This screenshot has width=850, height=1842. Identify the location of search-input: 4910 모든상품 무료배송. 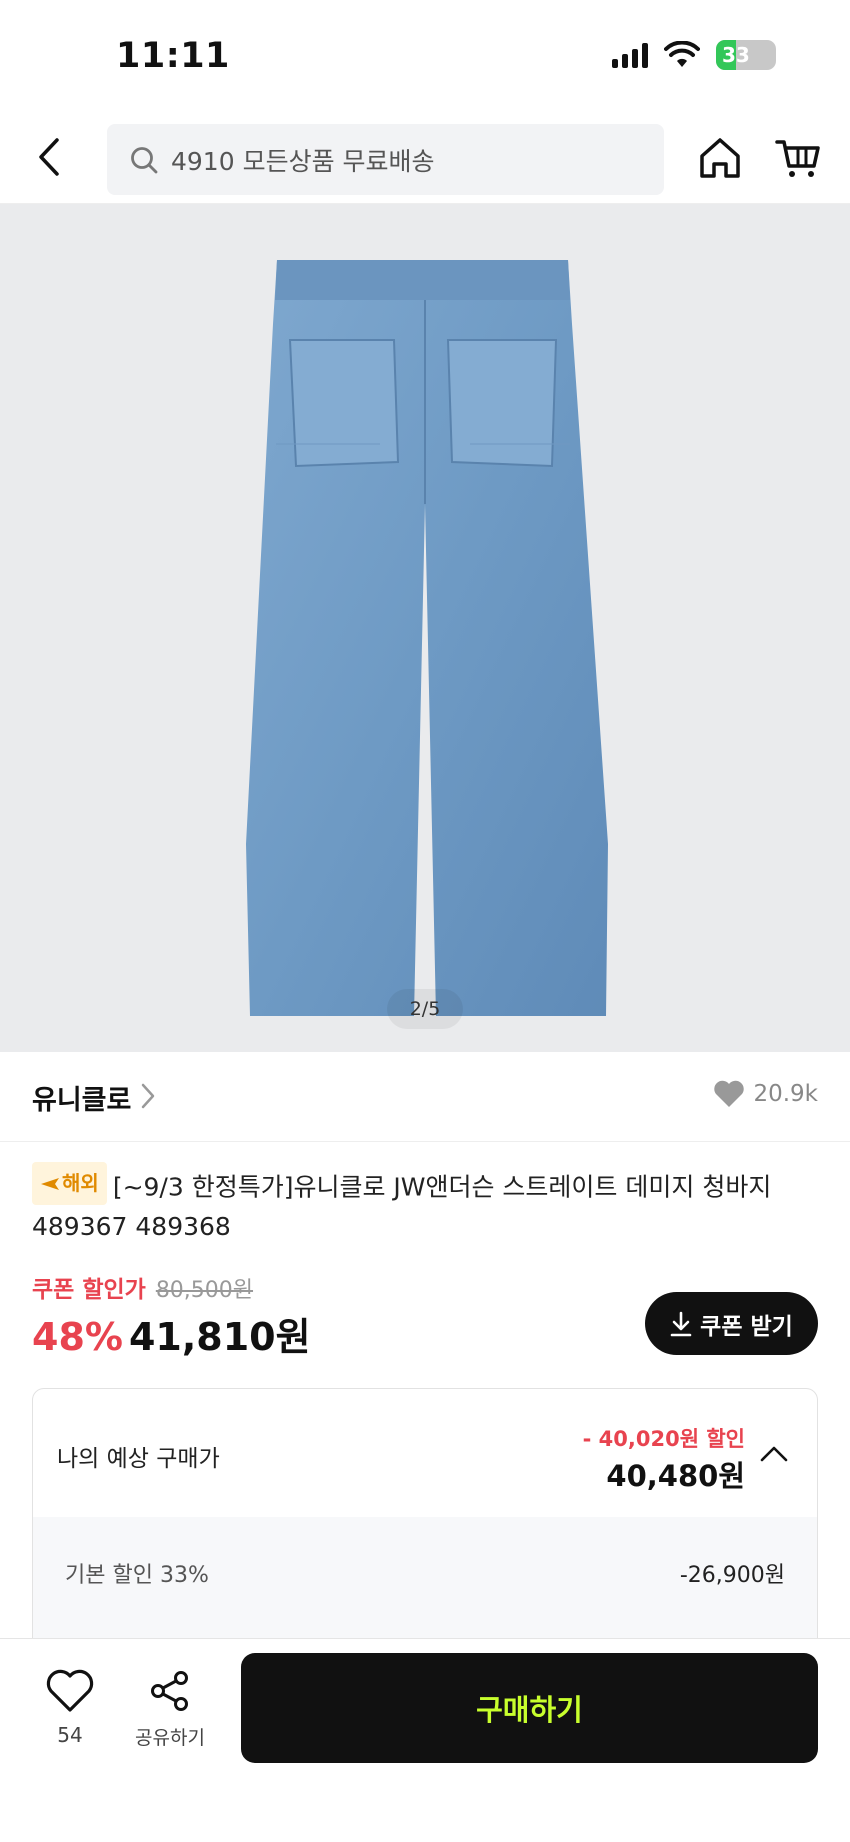
(385, 159).